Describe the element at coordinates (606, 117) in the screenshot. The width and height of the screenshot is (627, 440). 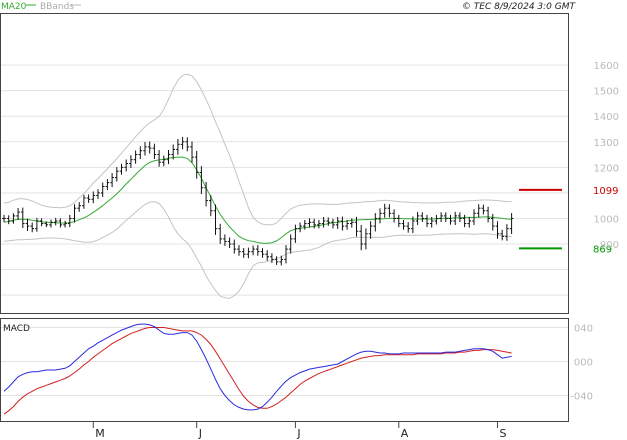
I see `price-tick-label: 1400` at that location.